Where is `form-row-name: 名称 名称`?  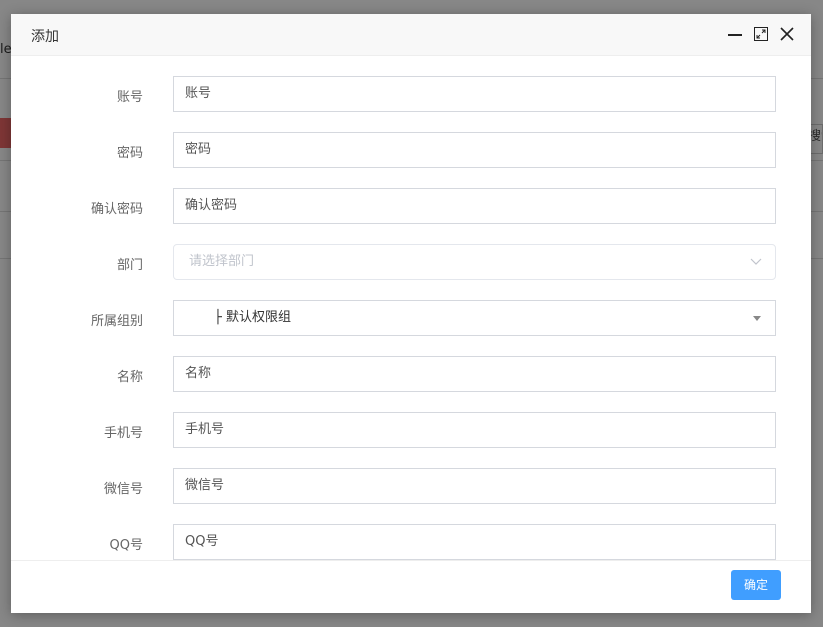 form-row-name: 名称 名称 is located at coordinates (411, 374).